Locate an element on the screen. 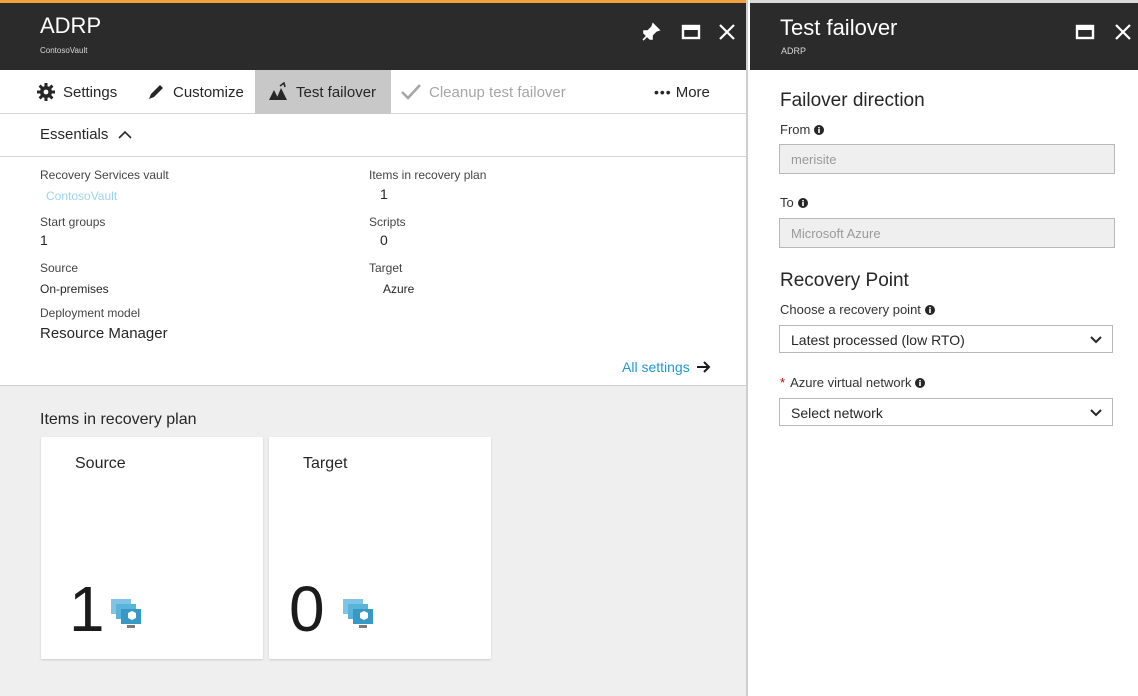  blade-title: ADRP is located at coordinates (71, 25).